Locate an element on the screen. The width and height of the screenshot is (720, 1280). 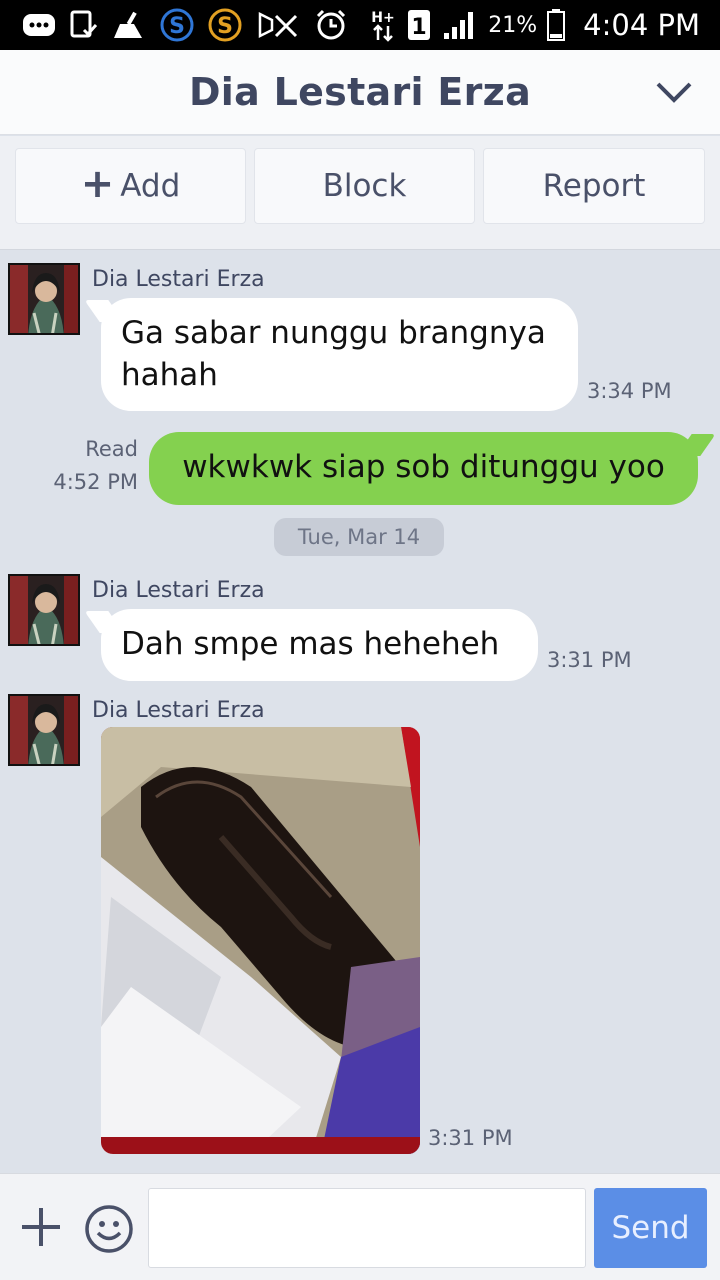
date-separator: Tue, Mar 14 is located at coordinates (359, 537).